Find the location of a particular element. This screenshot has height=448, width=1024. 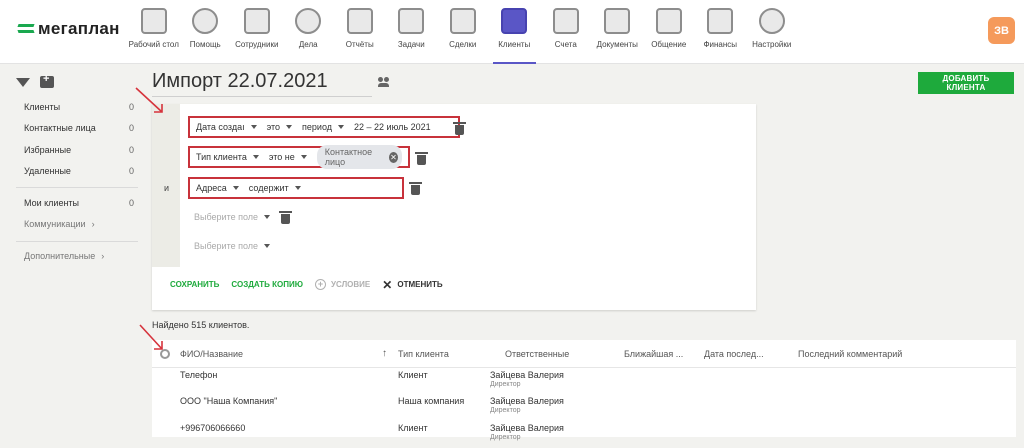

sort-arrow-up-icon: ↑ is located at coordinates (384, 353).